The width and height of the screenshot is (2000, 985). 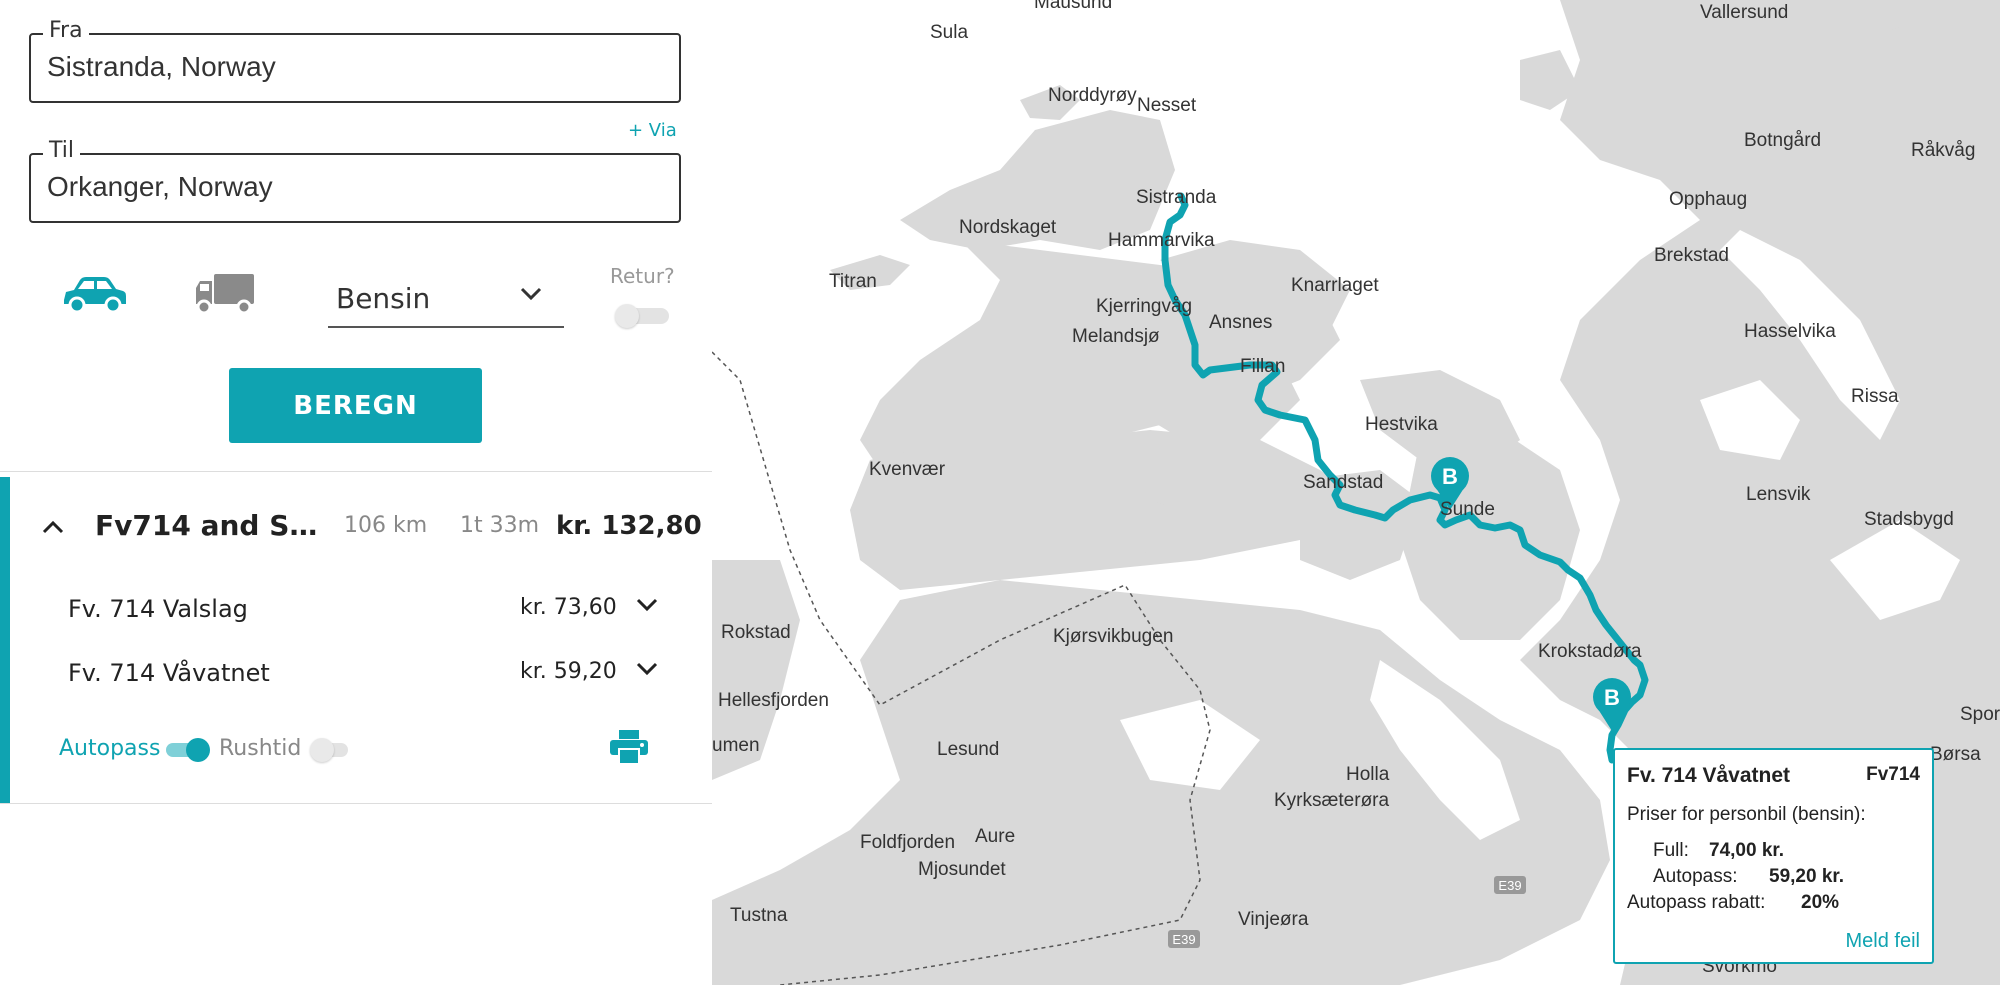 I want to click on autopass-toggle-knob, so click(x=198, y=750).